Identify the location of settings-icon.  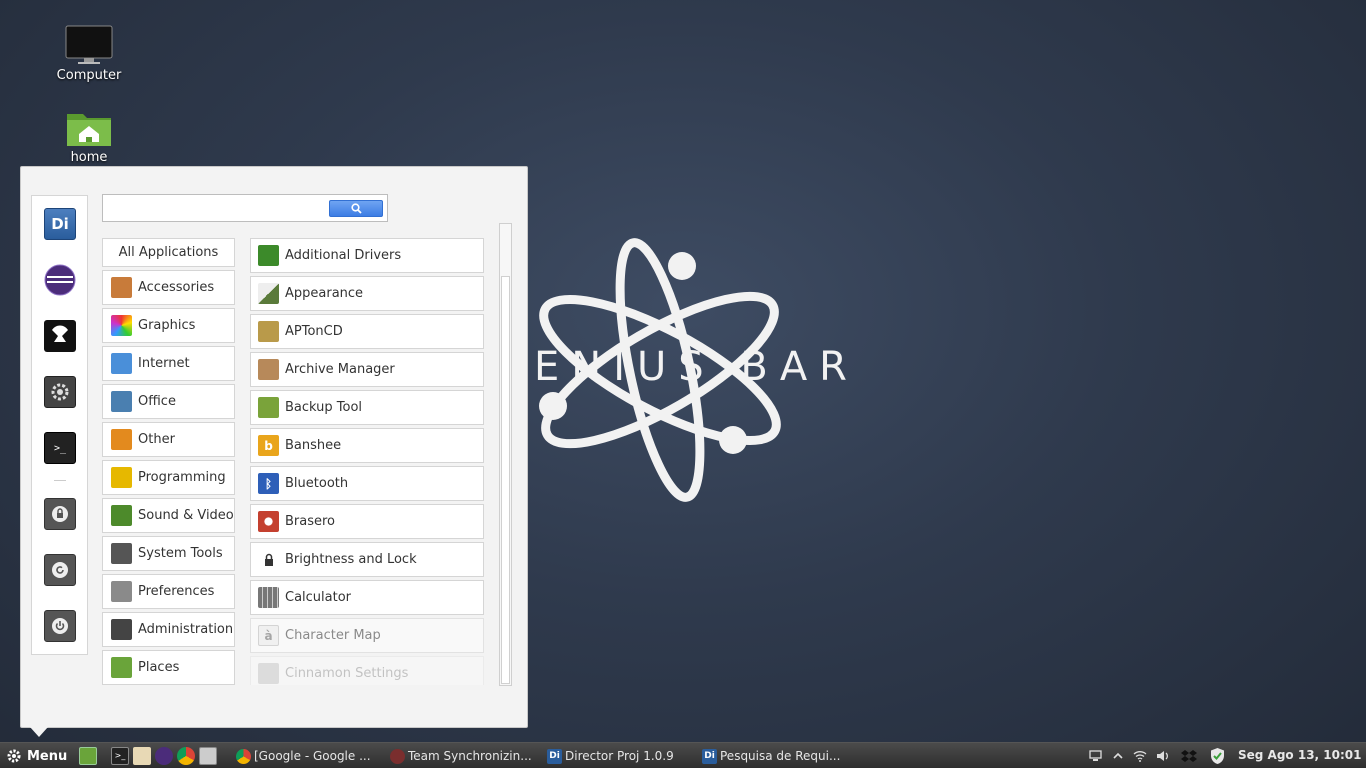
(268, 673).